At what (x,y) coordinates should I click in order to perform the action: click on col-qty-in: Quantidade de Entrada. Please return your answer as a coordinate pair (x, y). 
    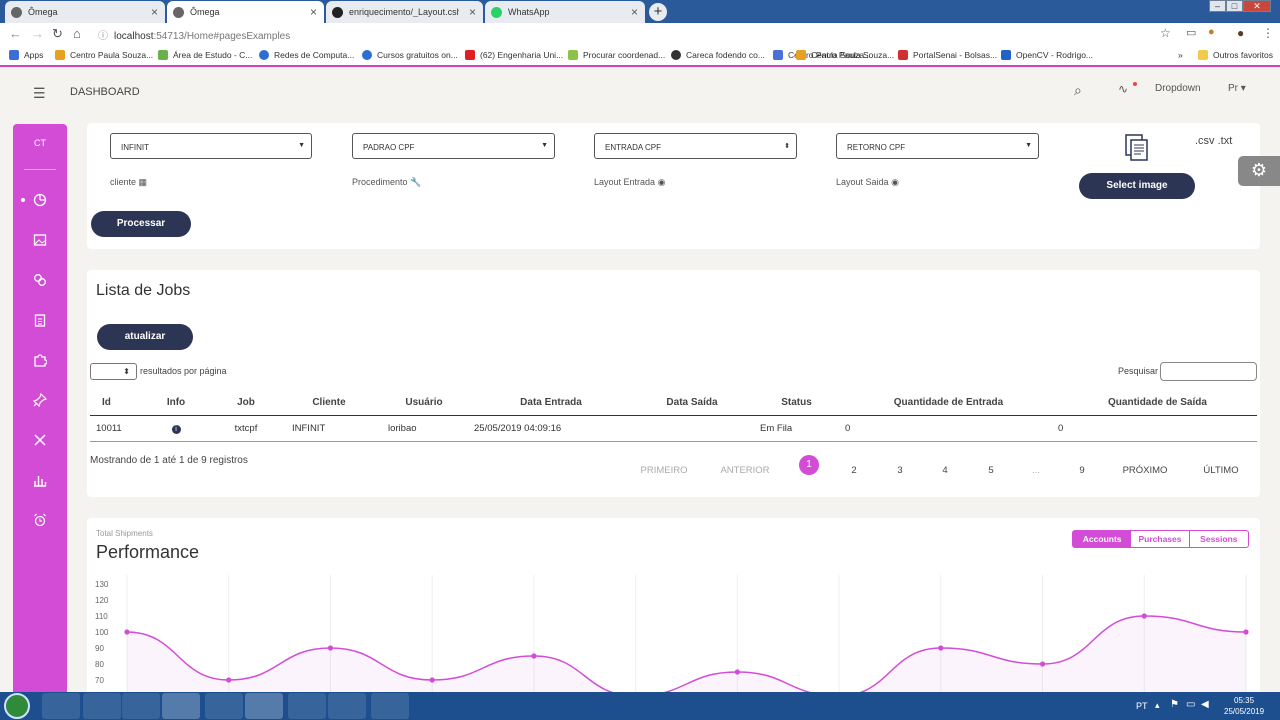
    Looking at the image, I should click on (948, 403).